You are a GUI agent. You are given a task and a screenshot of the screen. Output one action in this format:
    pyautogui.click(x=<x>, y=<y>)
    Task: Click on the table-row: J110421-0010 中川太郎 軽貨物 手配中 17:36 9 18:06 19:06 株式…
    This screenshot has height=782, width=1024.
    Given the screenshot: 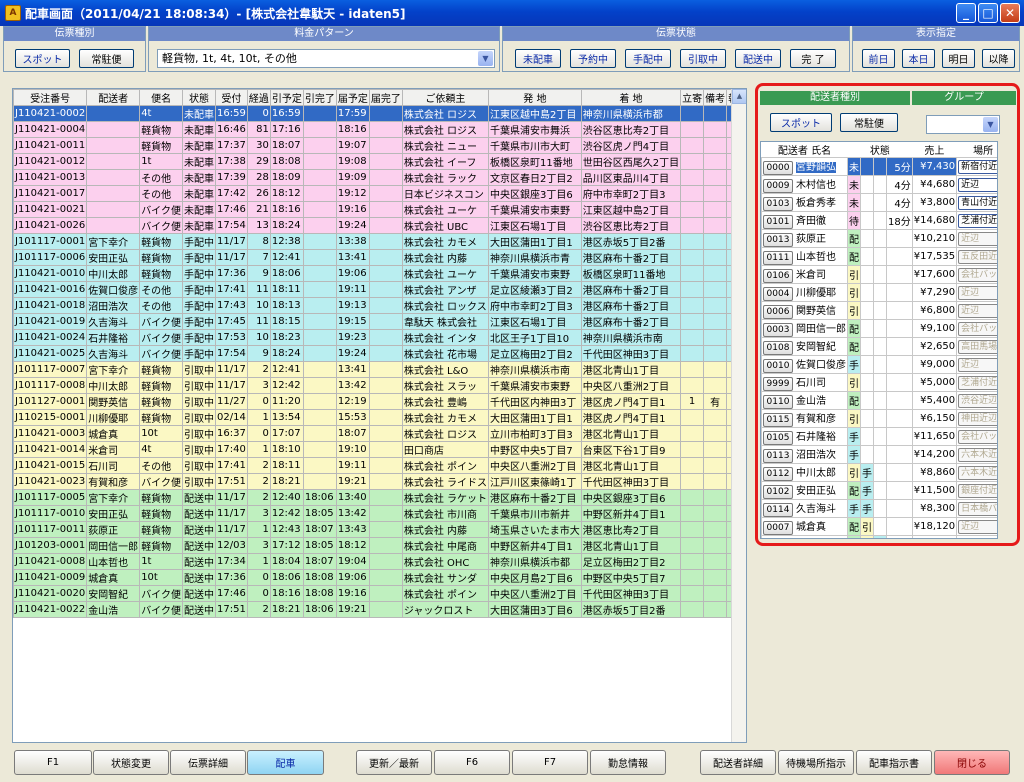 What is the action you would take?
    pyautogui.click(x=379, y=273)
    